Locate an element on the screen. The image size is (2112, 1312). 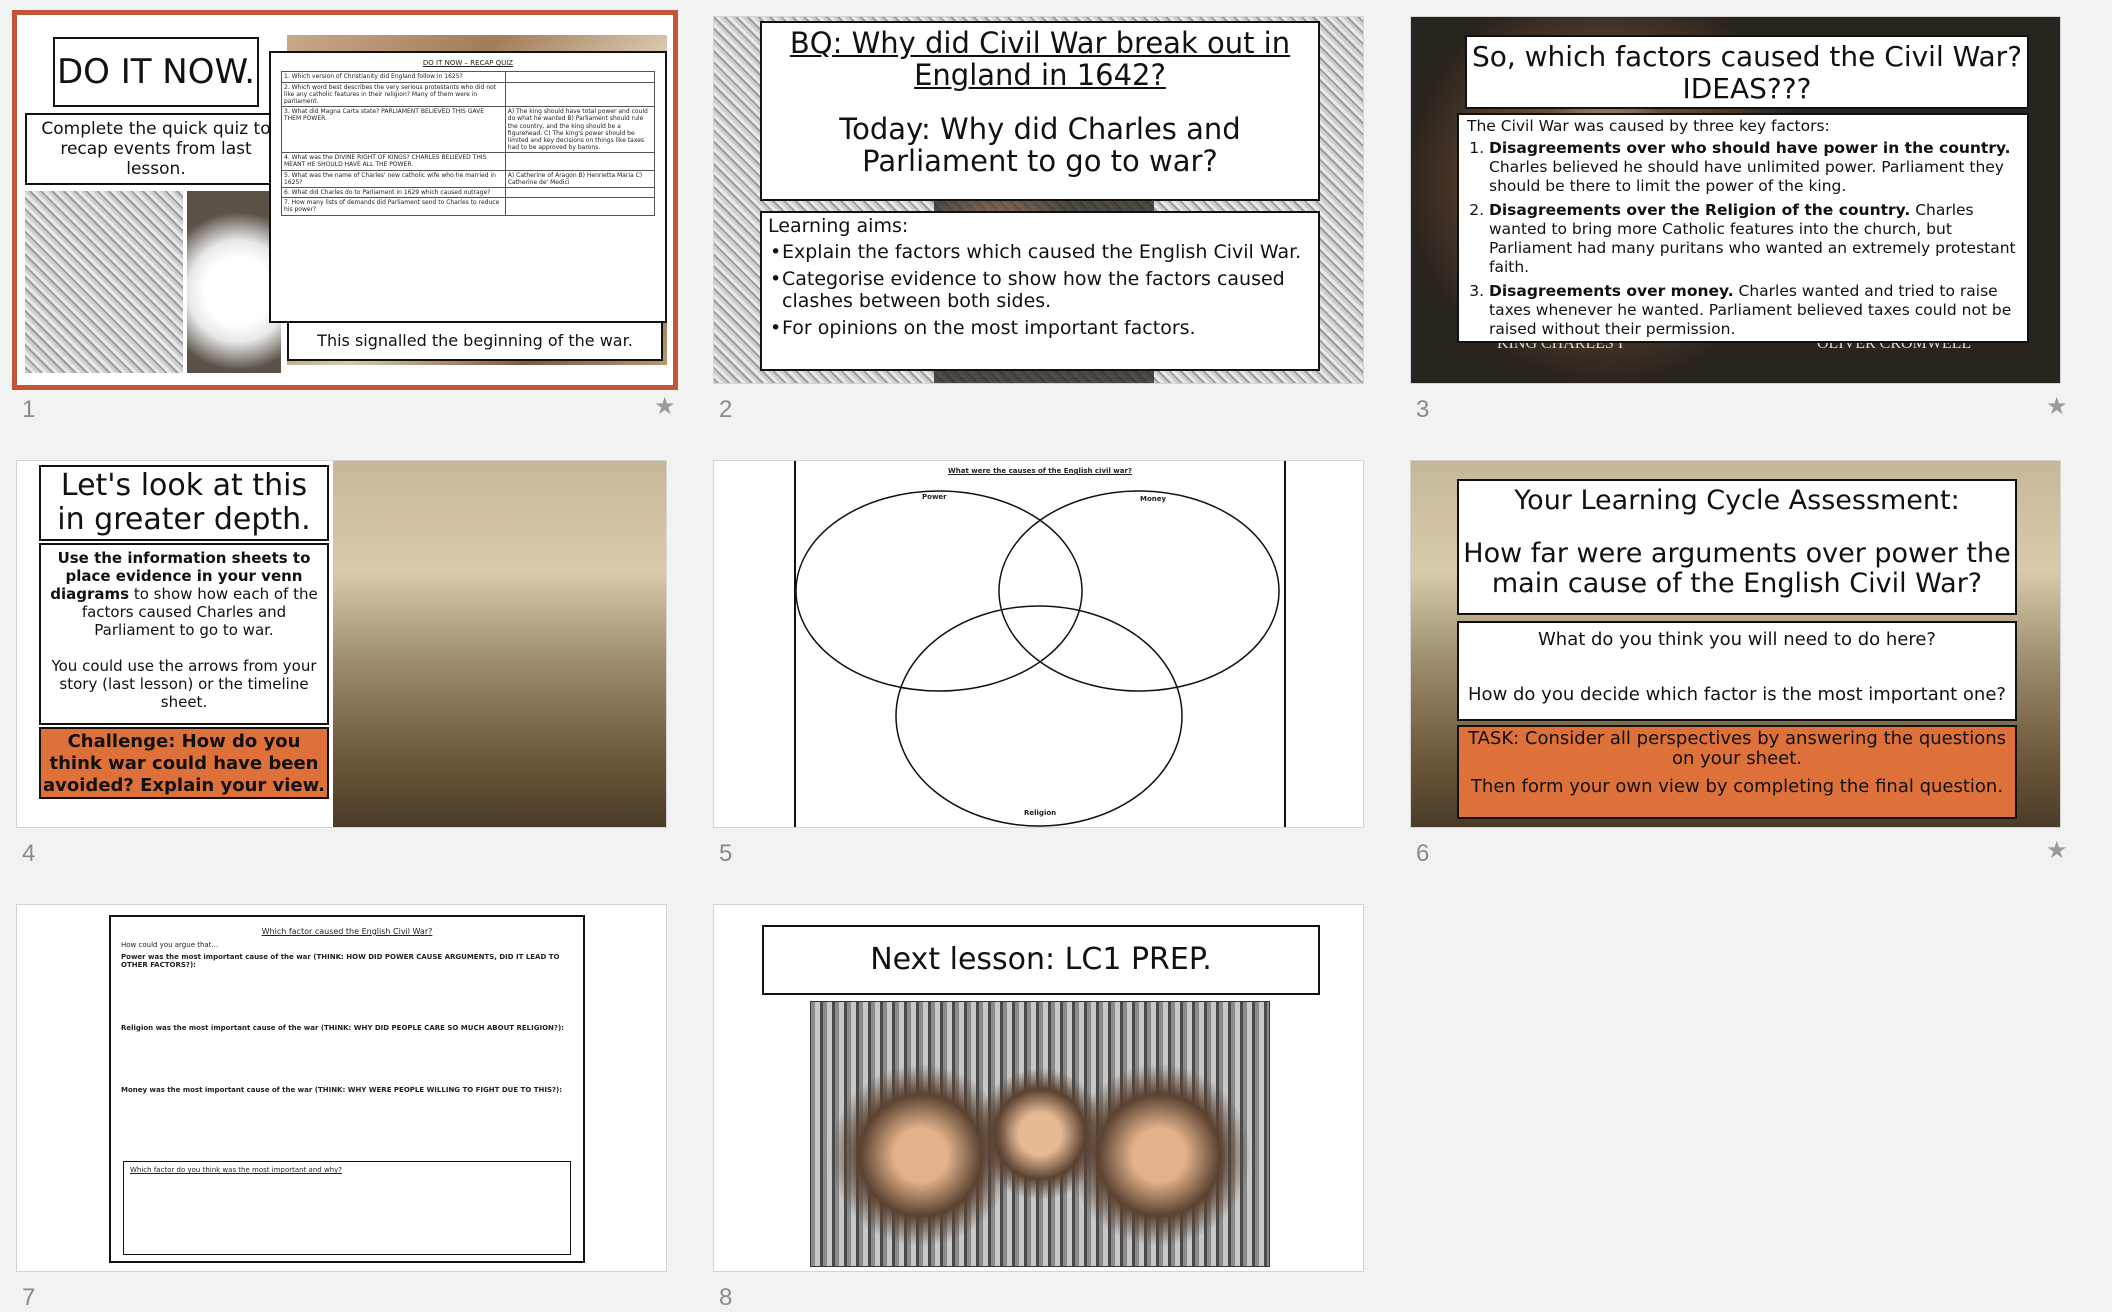
slide-number-8: 8 is located at coordinates (726, 1297).